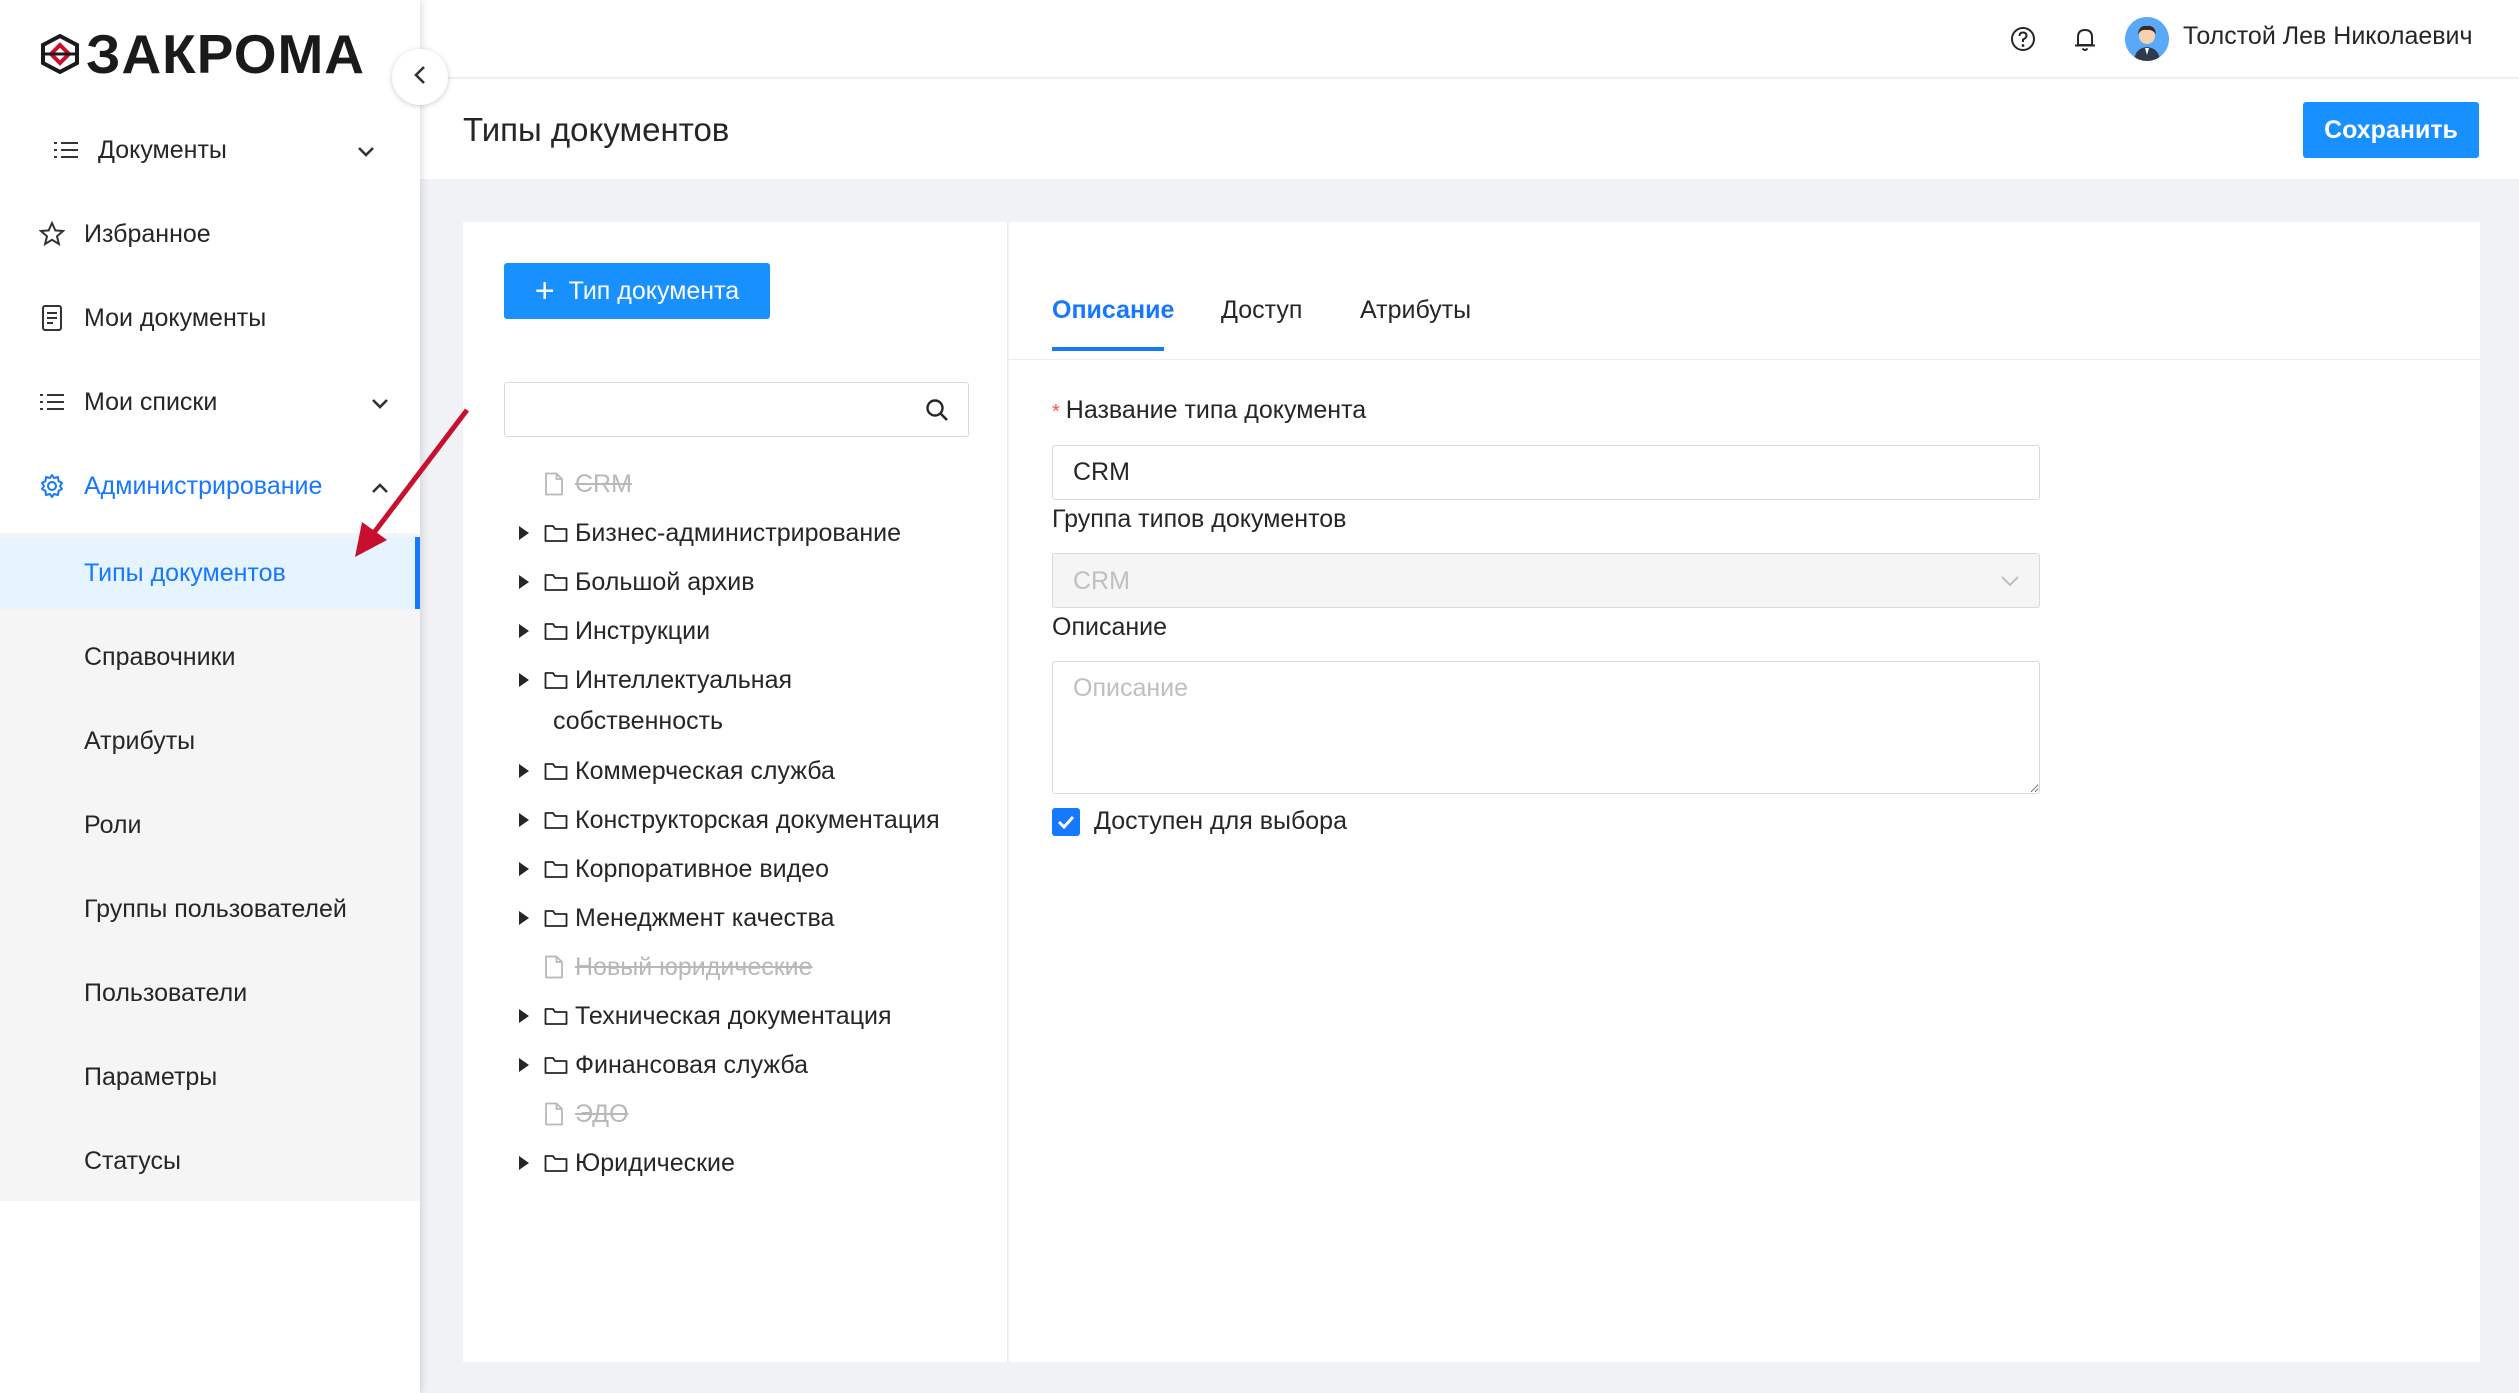 Image resolution: width=2519 pixels, height=1393 pixels. What do you see at coordinates (203, 485) in the screenshot?
I see `sidebar-item-label: Администрирование` at bounding box center [203, 485].